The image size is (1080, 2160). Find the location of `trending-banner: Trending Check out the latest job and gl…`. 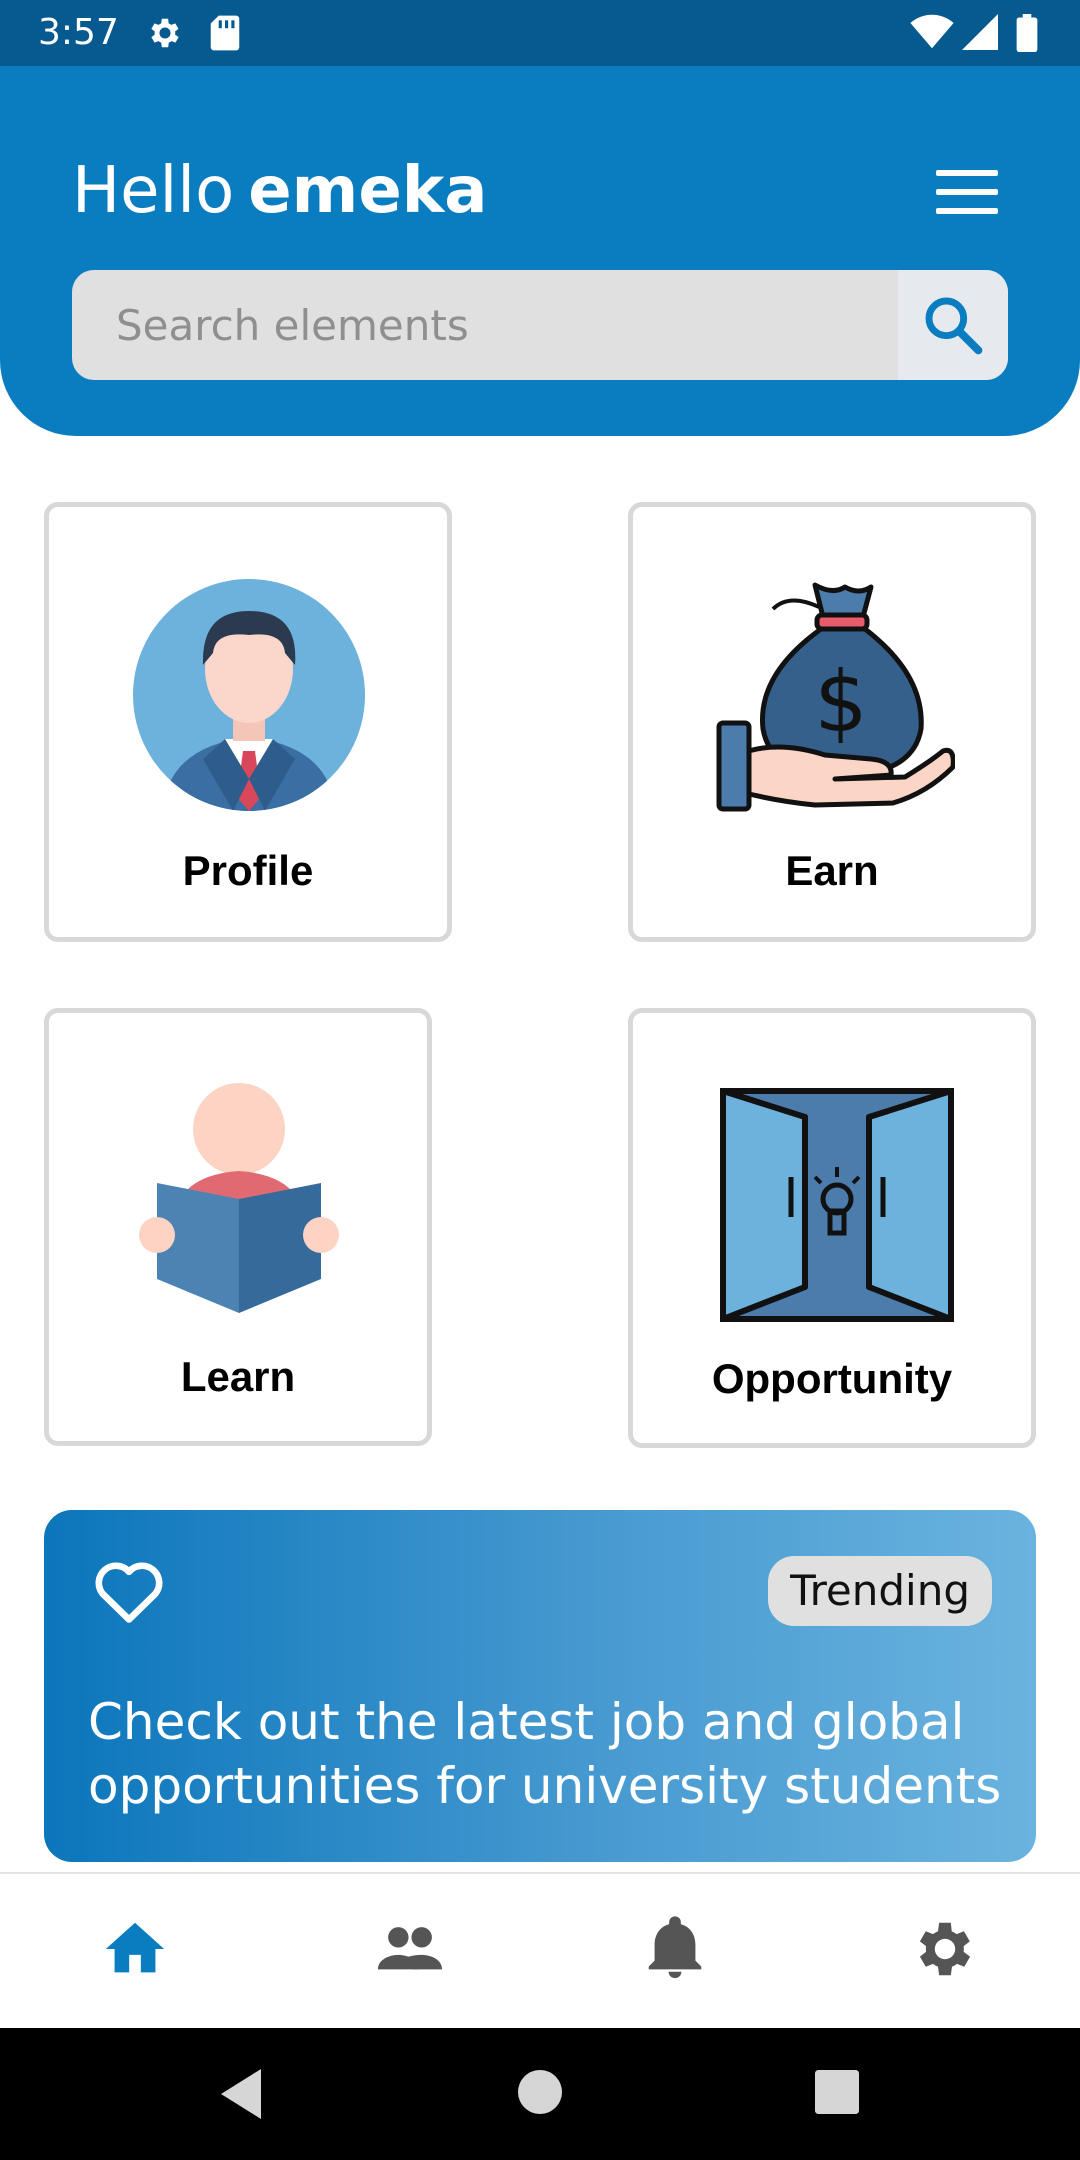

trending-banner: Trending Check out the latest job and gl… is located at coordinates (540, 1686).